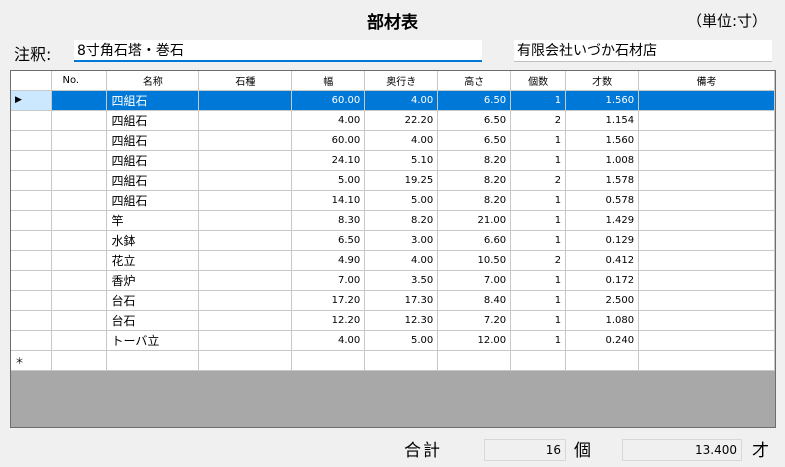  Describe the element at coordinates (401, 320) in the screenshot. I see `cell-depth: 12.30` at that location.